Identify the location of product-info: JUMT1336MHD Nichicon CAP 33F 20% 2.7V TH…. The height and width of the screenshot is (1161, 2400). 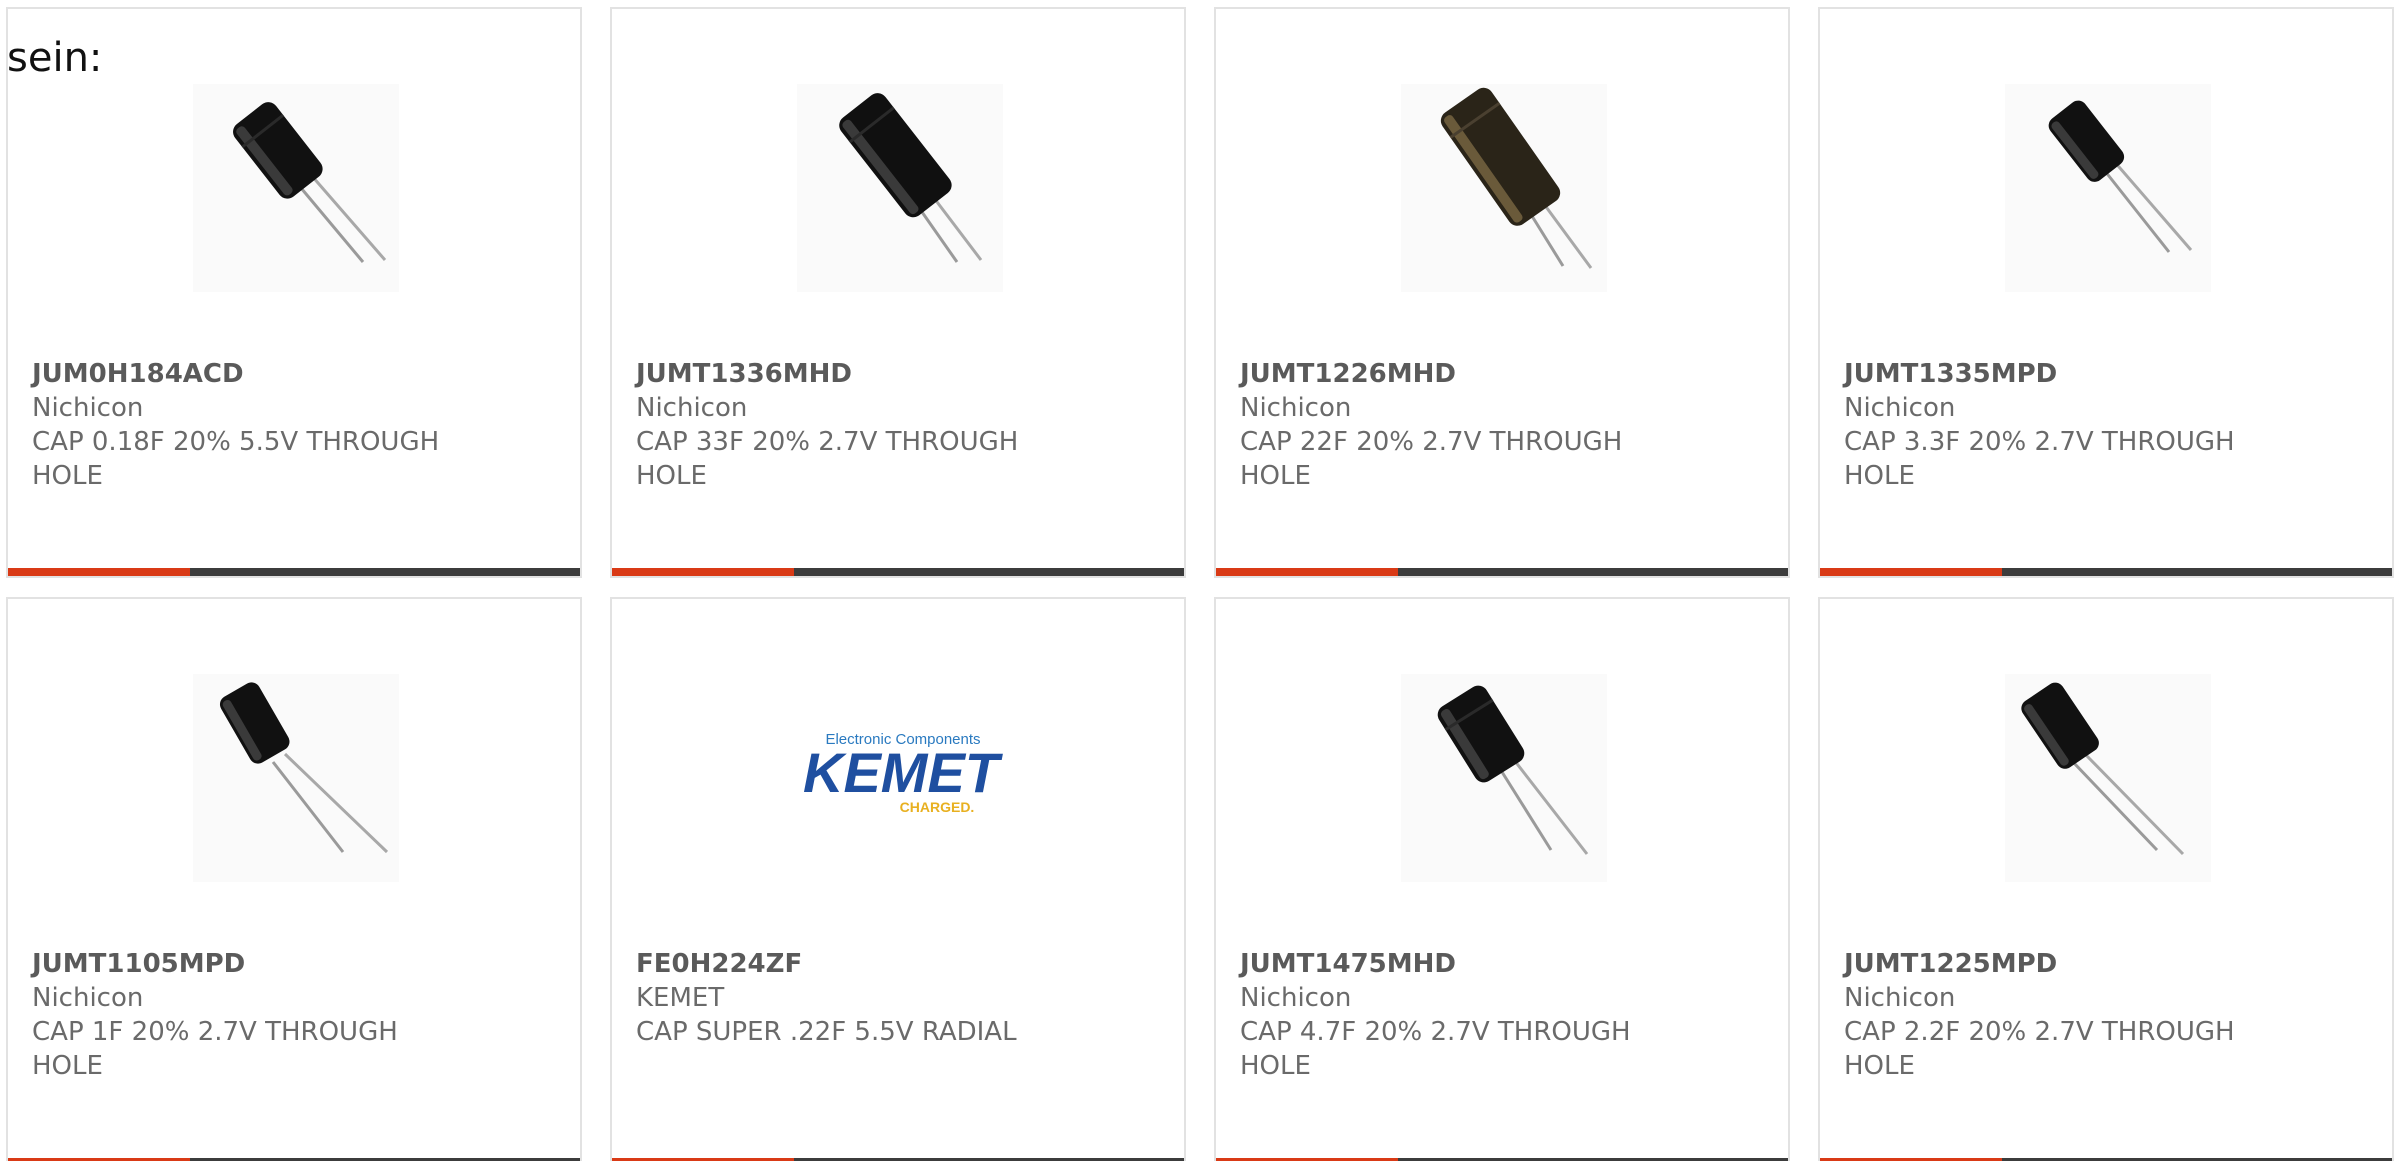
(896, 425).